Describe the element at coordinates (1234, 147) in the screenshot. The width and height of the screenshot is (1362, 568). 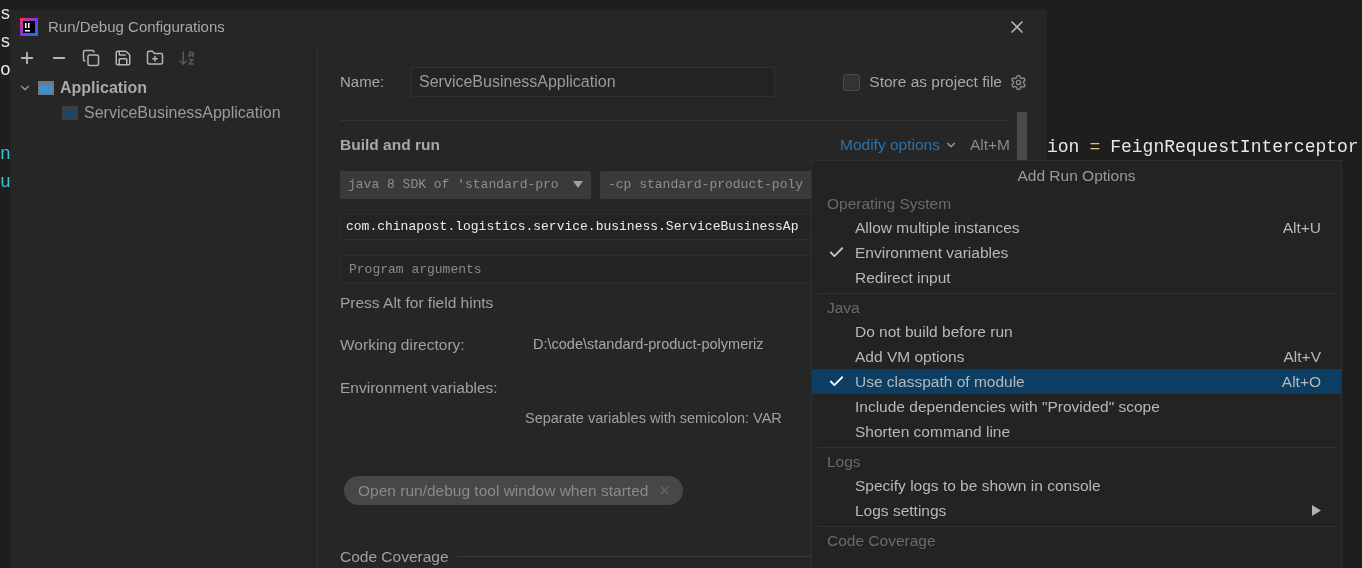
I see `code-text: FeignRequestInterceptor` at that location.